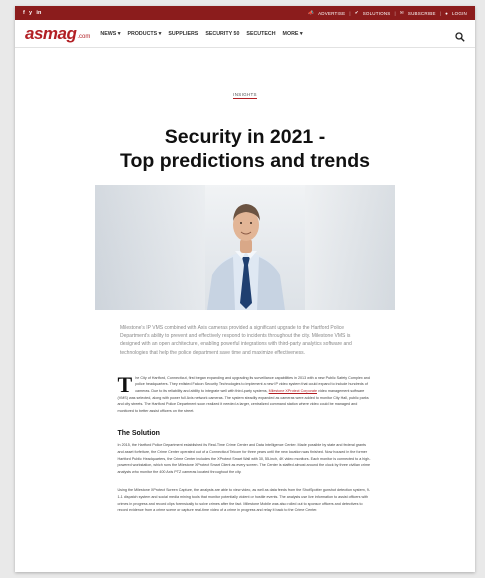  Describe the element at coordinates (51, 33) in the screenshot. I see `logo-text: asmag` at that location.